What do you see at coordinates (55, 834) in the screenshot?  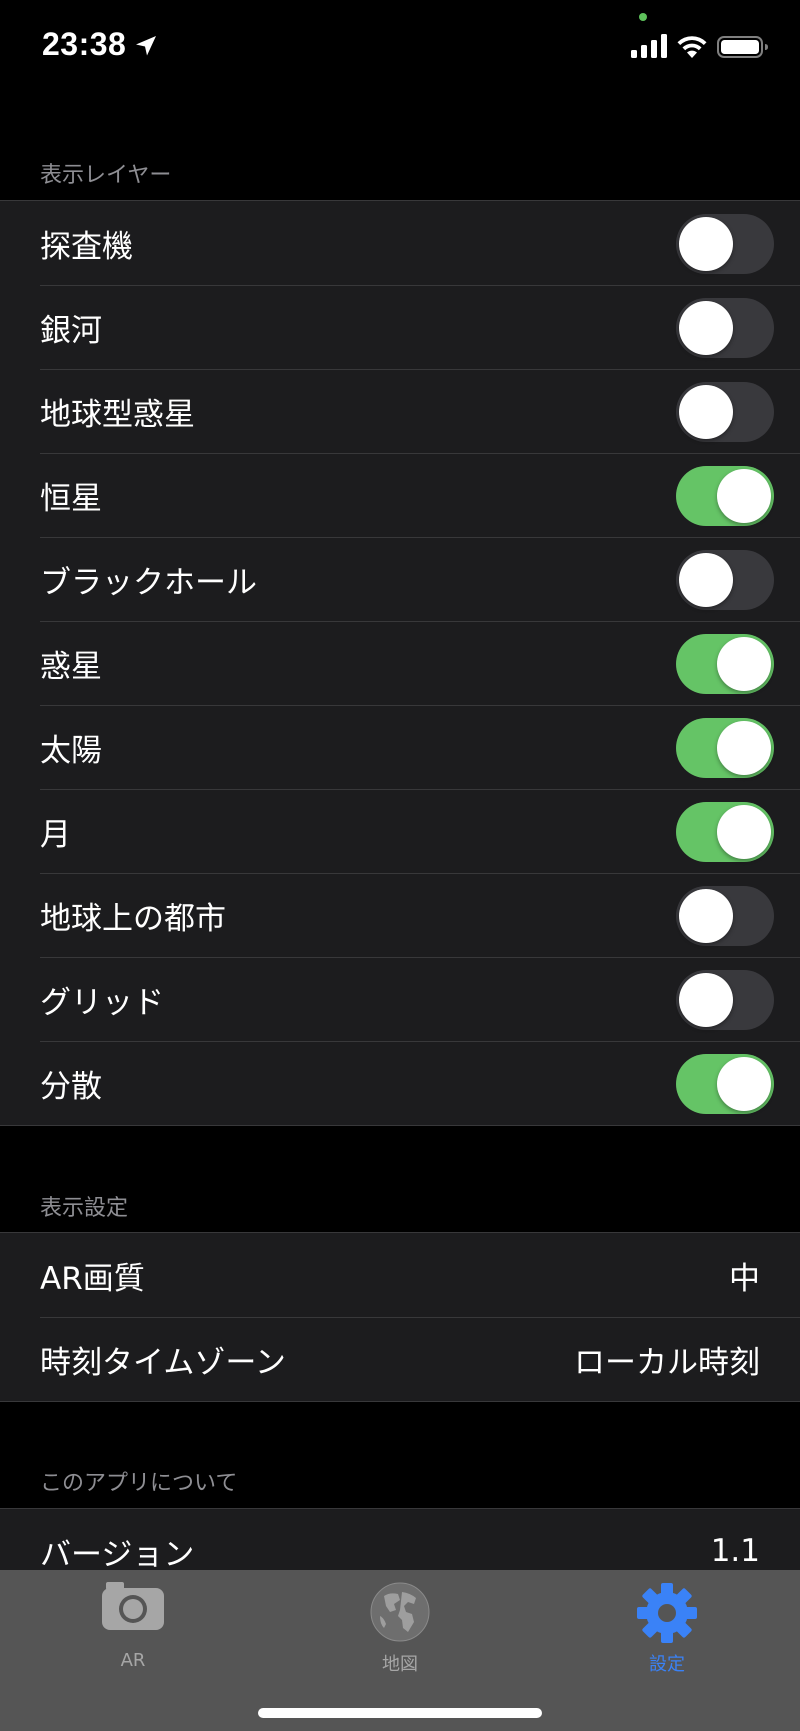 I see `row-label: 月` at bounding box center [55, 834].